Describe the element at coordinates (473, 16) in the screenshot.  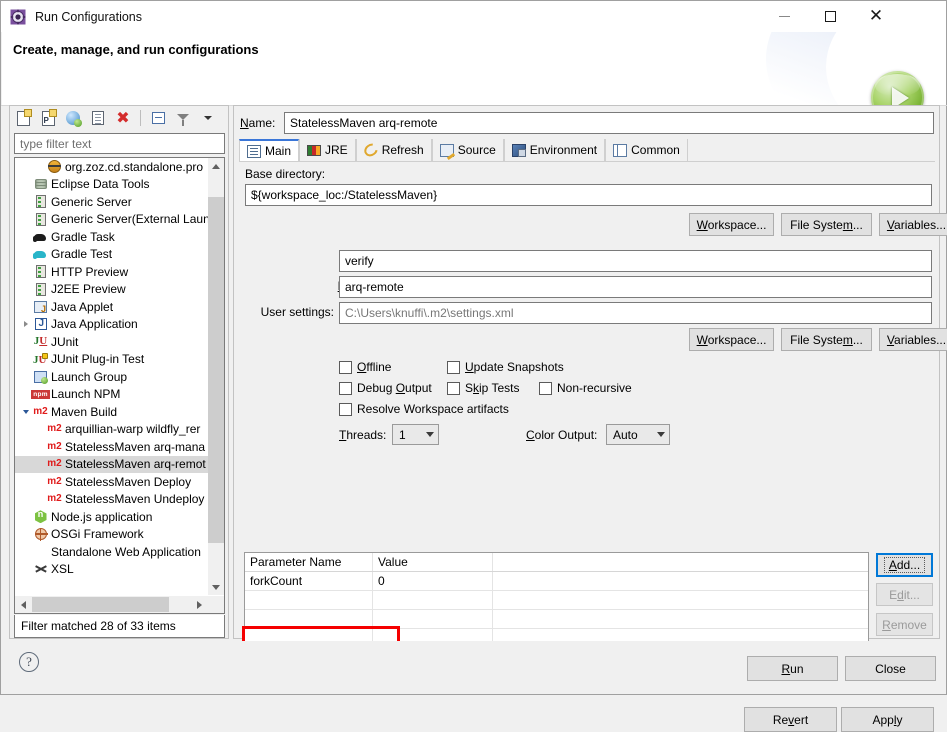
I see `title-bar: Run Configurations ✕` at that location.